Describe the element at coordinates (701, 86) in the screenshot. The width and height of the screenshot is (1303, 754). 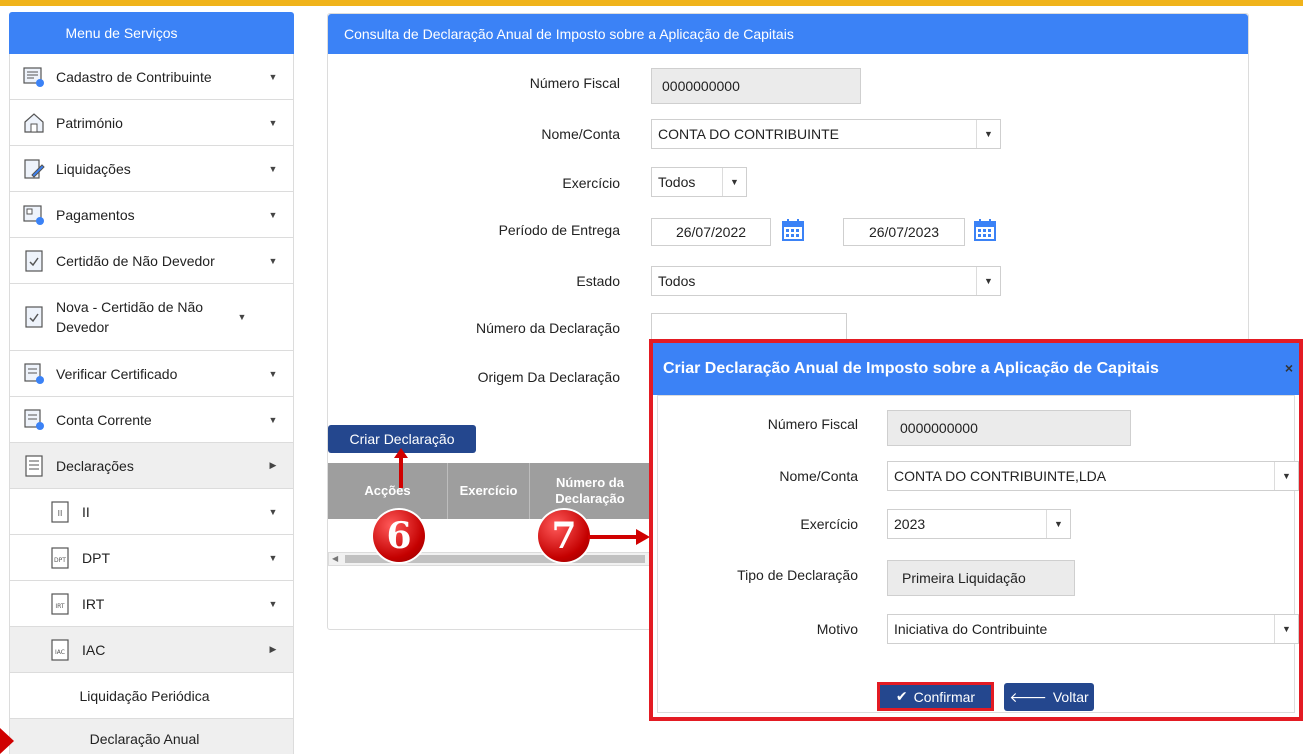
I see `numero-fiscal-value: 0000000000` at that location.